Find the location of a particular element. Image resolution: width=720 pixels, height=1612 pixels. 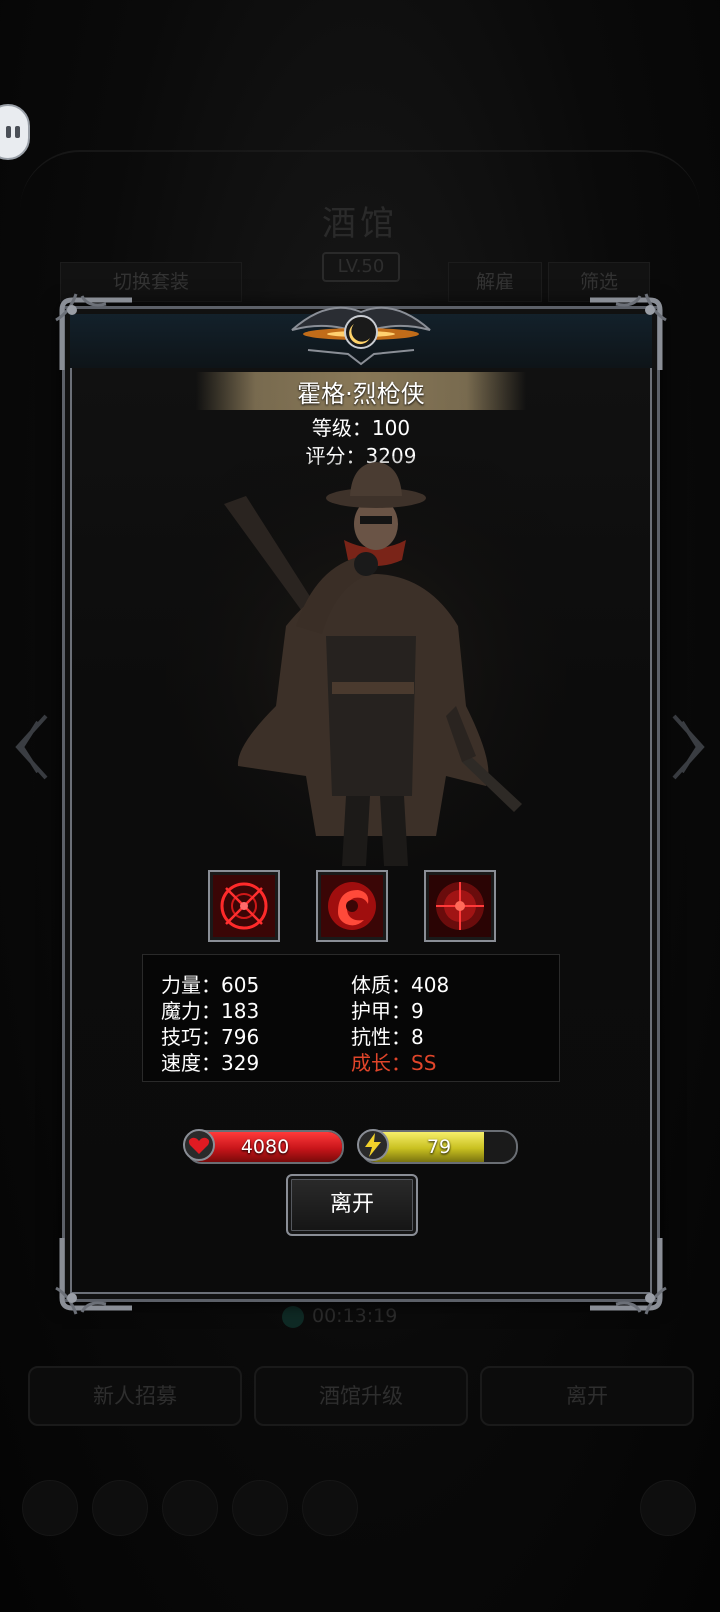

heart-icon is located at coordinates (199, 1145).